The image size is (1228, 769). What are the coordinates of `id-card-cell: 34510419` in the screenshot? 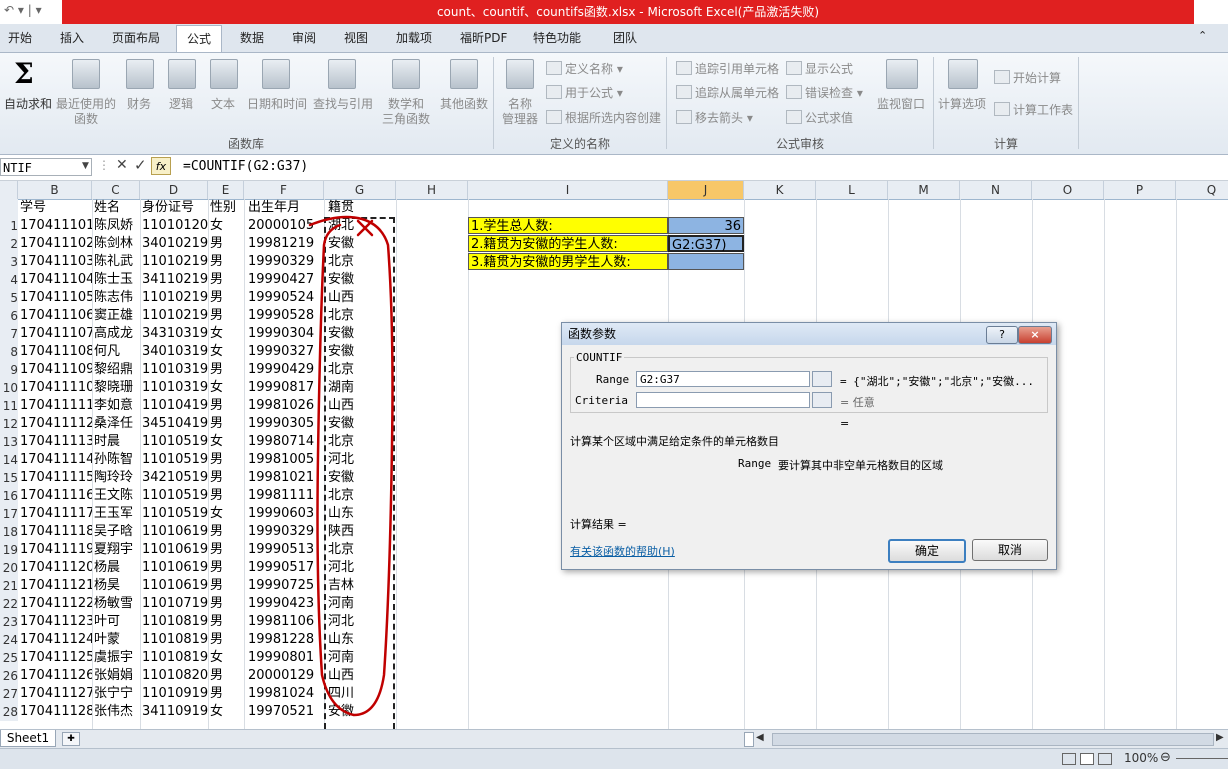 It's located at (175, 424).